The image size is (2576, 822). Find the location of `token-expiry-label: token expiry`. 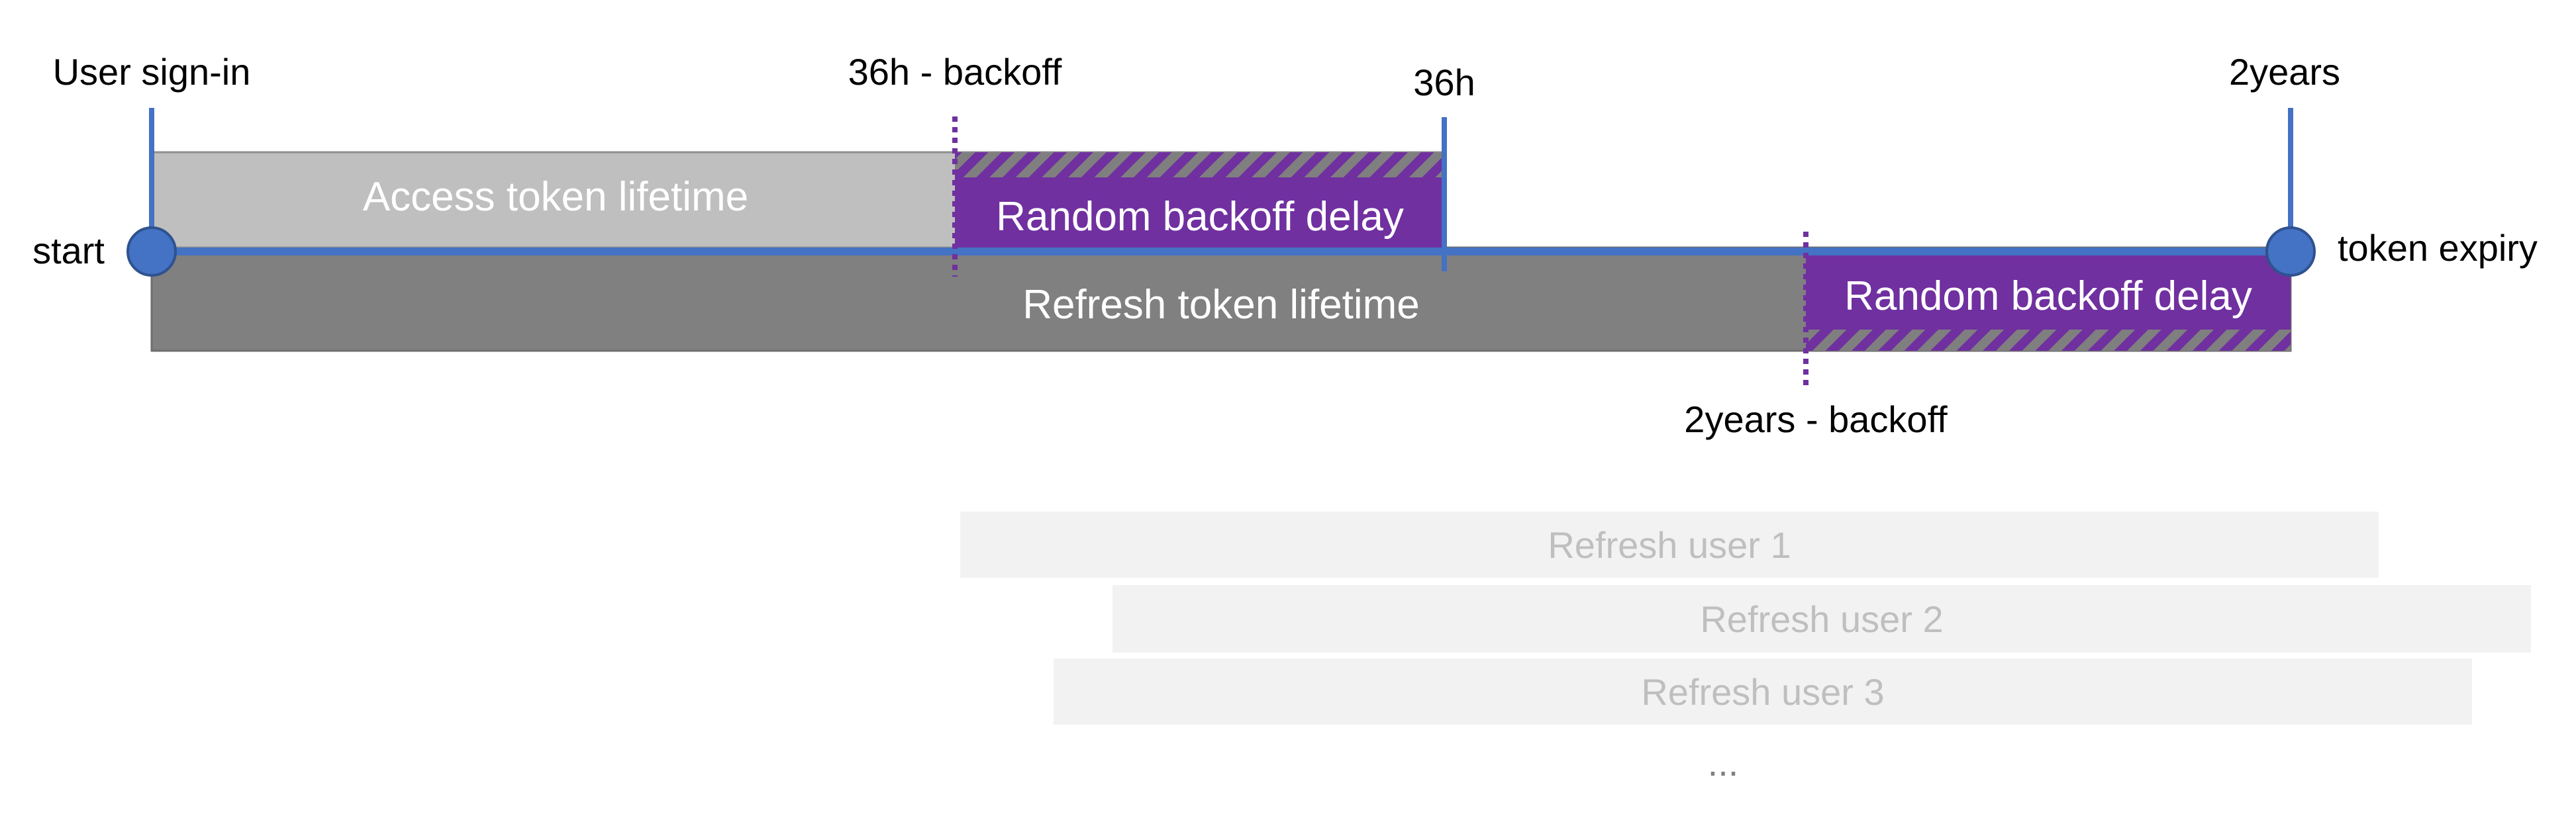

token-expiry-label: token expiry is located at coordinates (2438, 248).